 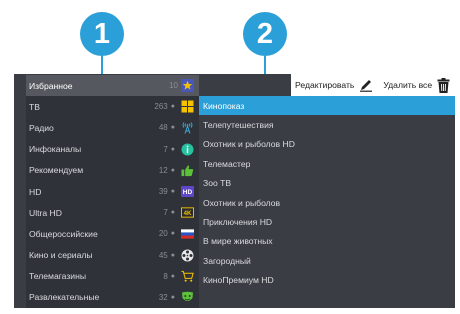 I want to click on channel-item: Кинопоказ, so click(x=327, y=106).